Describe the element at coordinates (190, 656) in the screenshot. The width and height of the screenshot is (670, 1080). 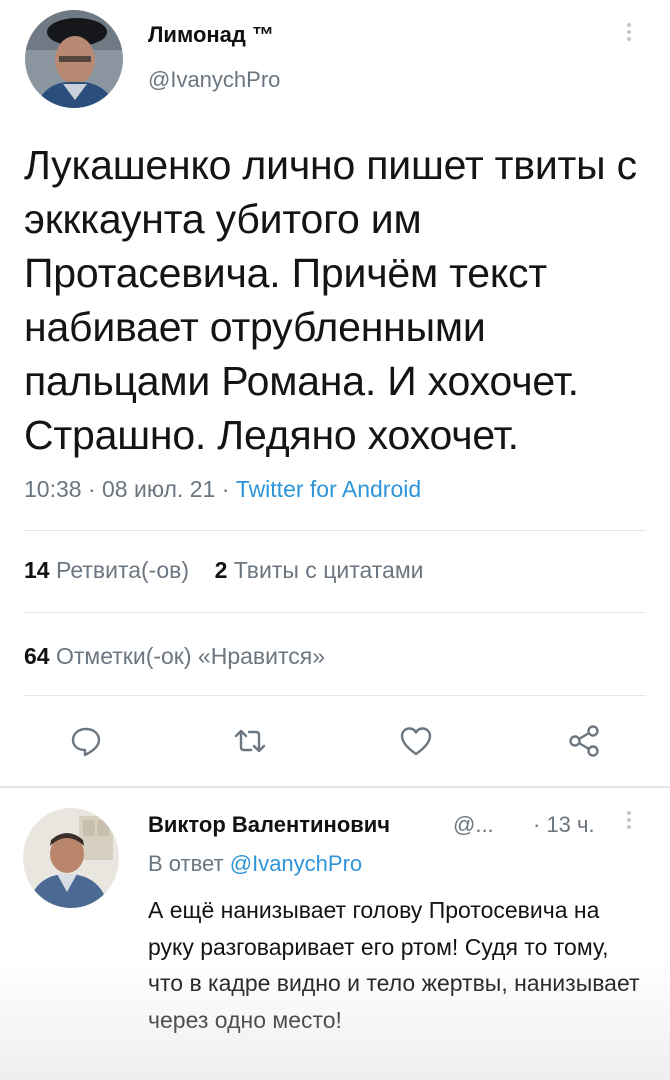
I see `likes-label: Отметки(-ок) «Нравится»` at that location.